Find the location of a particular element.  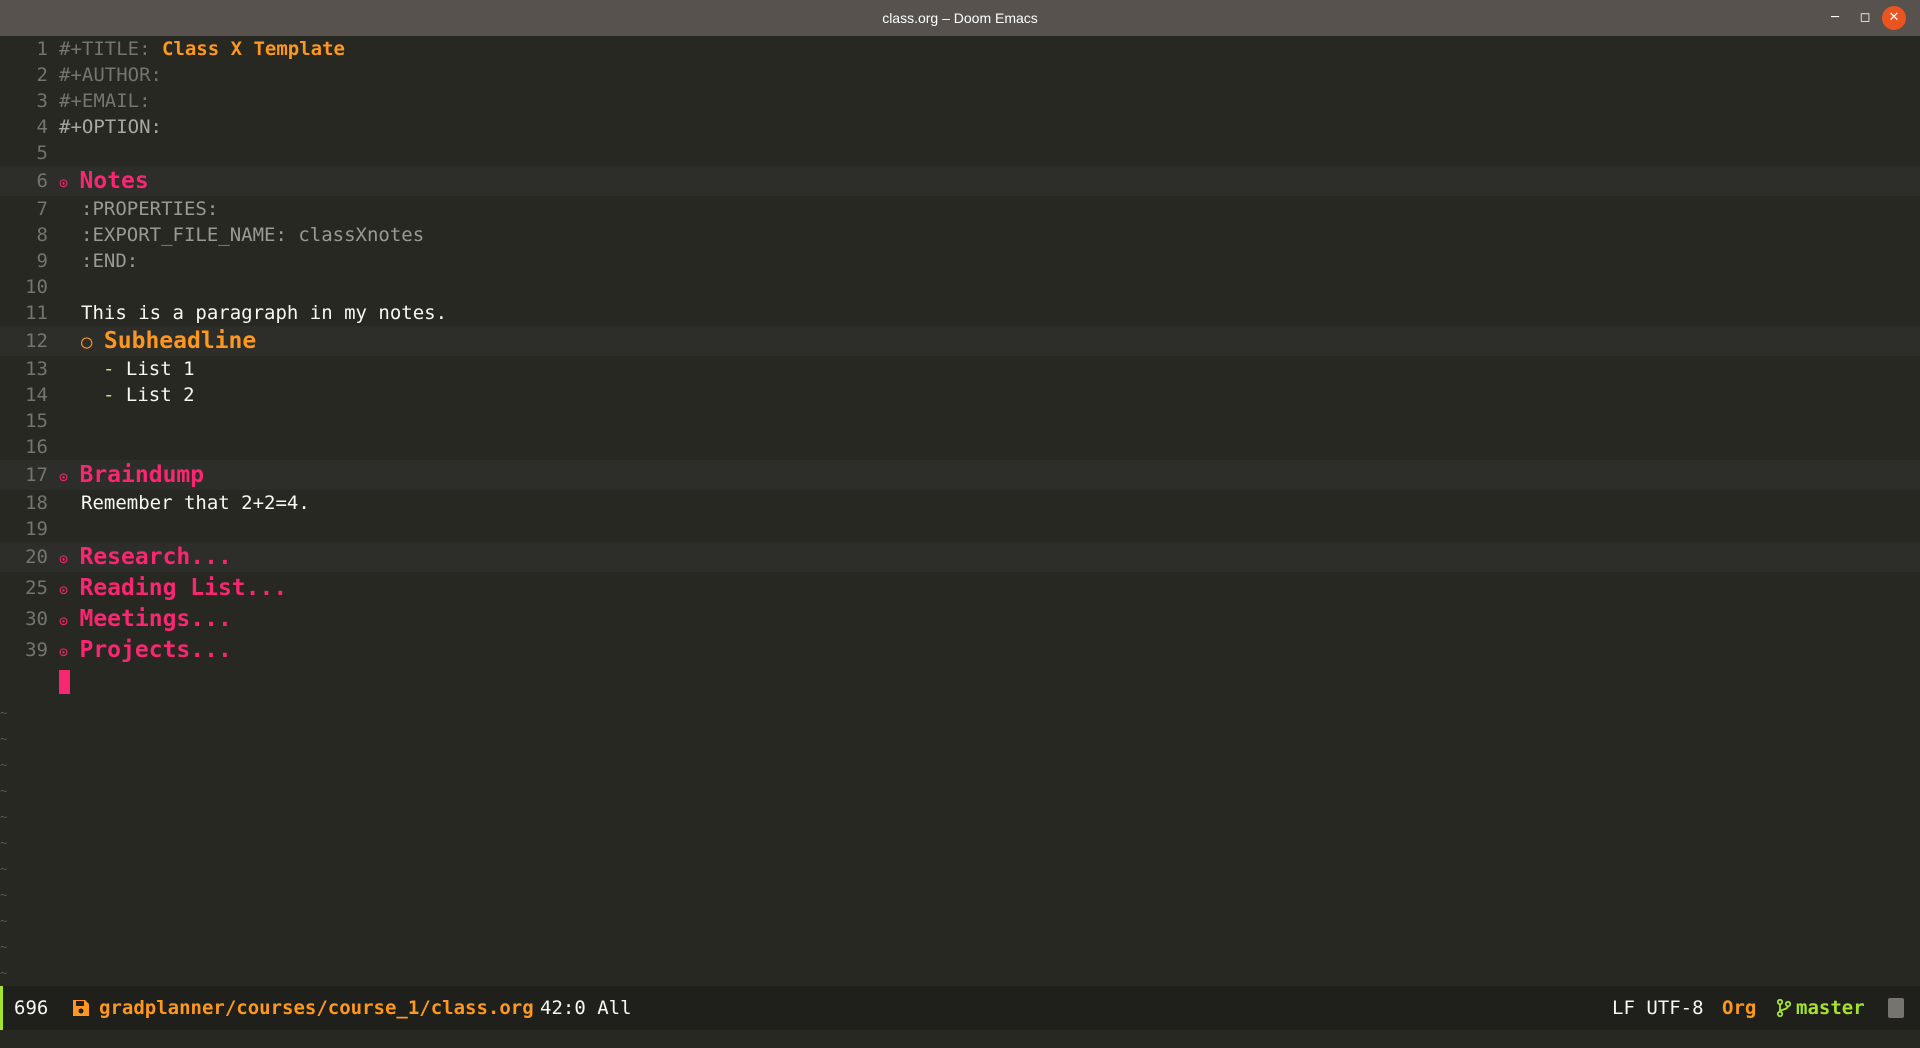

line-number: 19 is located at coordinates (36, 529).